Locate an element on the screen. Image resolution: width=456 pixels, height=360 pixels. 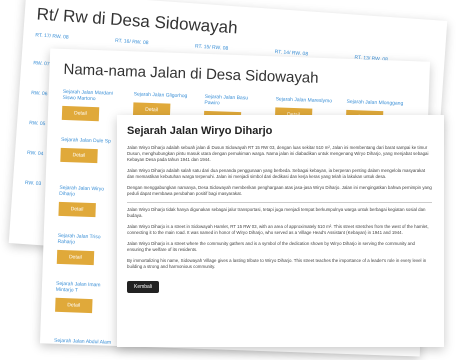
road-link: Sejarah Jalan Imam Mintarjo T is located at coordinates (86, 288).